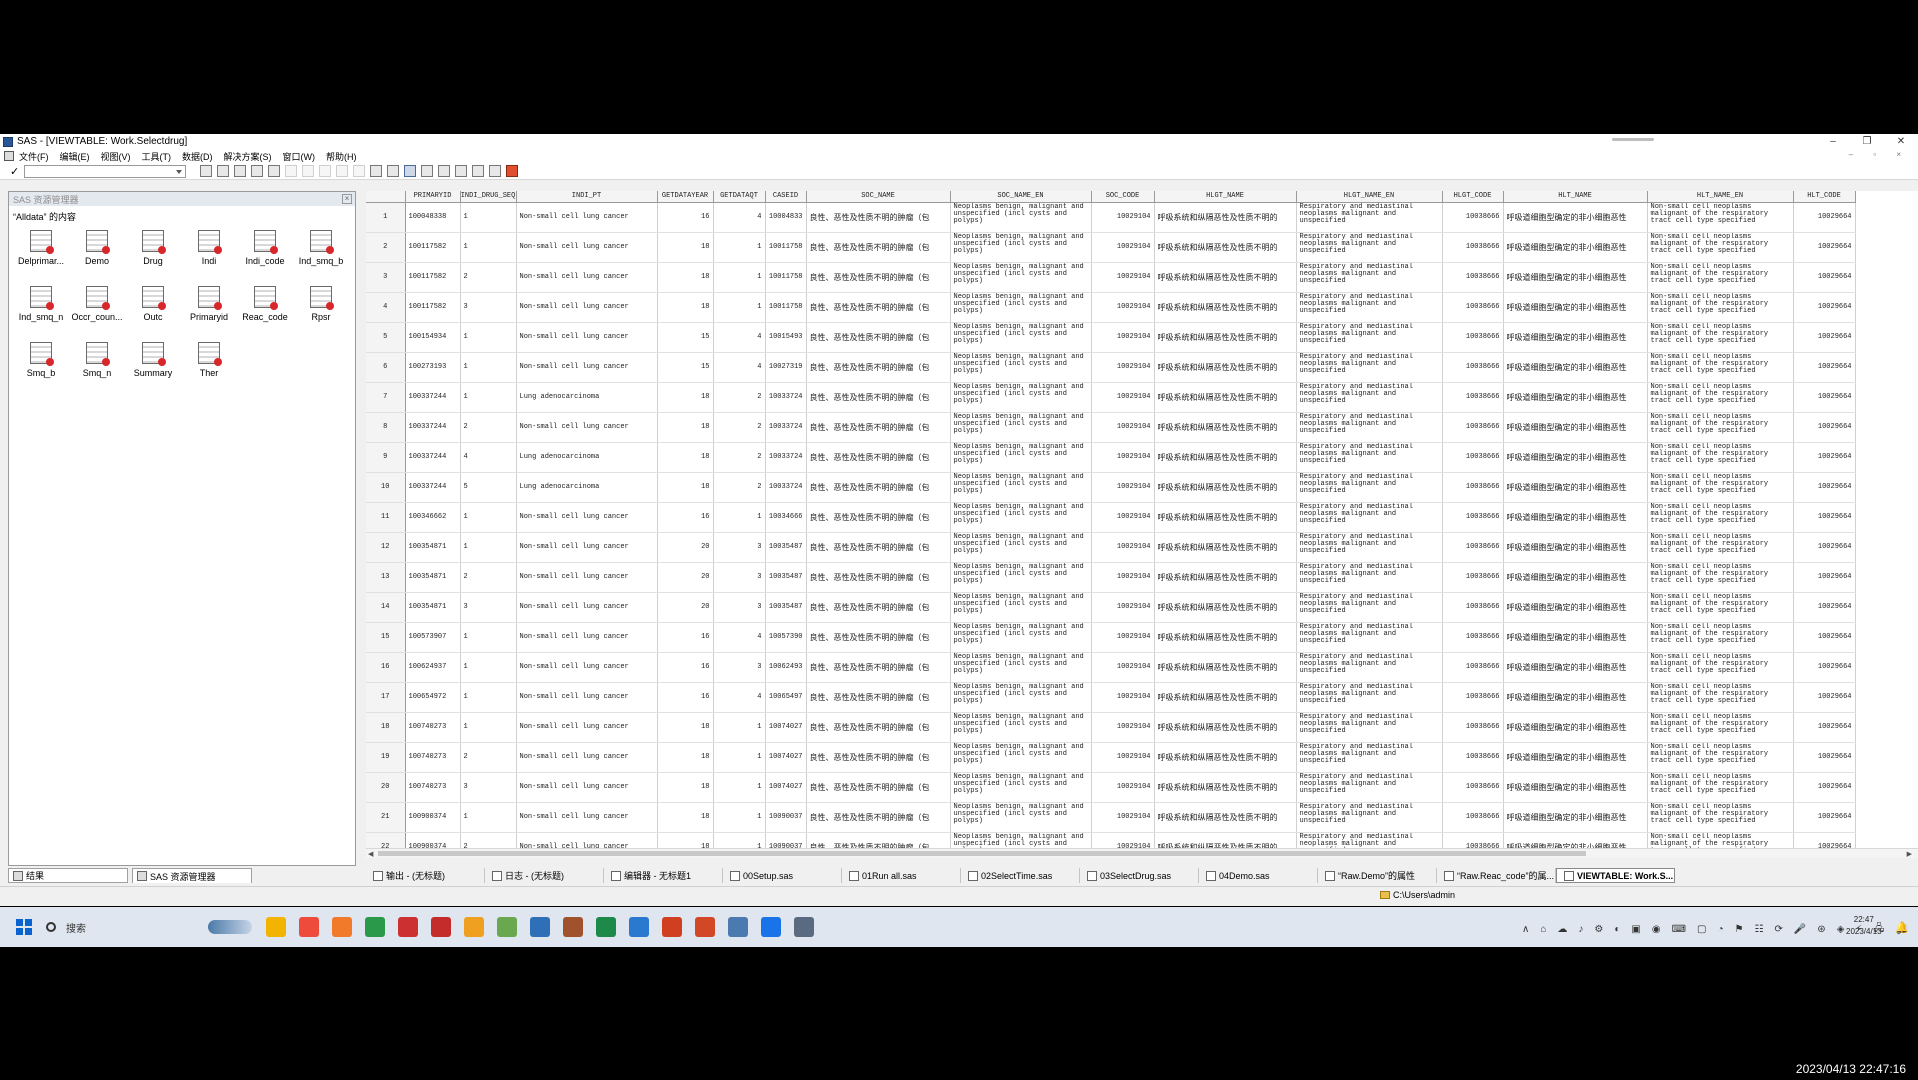 The height and width of the screenshot is (1080, 1918). What do you see at coordinates (291, 171) in the screenshot?
I see `find-icon` at bounding box center [291, 171].